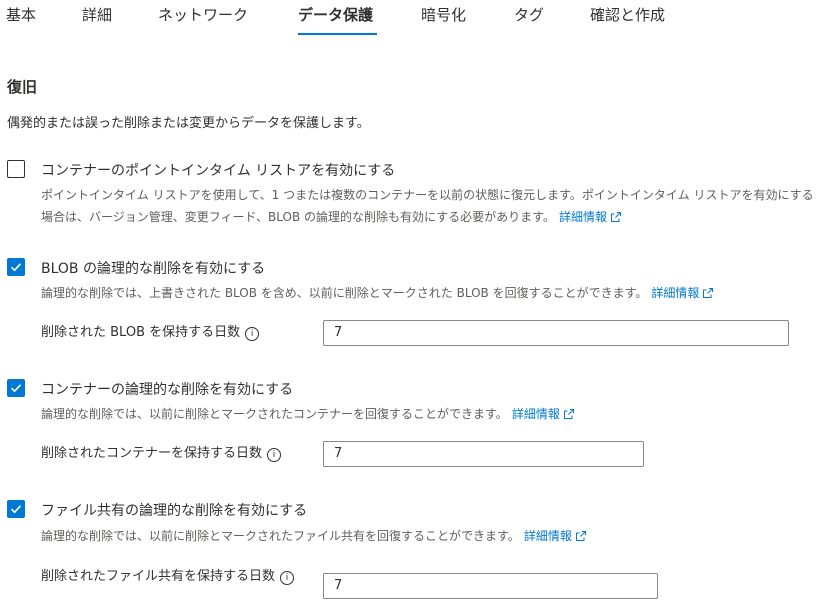 Image resolution: width=818 pixels, height=608 pixels. Describe the element at coordinates (218, 170) in the screenshot. I see `point-in-time-restore-label: コンテナーのポイントインタイム リストアを有効にする` at that location.